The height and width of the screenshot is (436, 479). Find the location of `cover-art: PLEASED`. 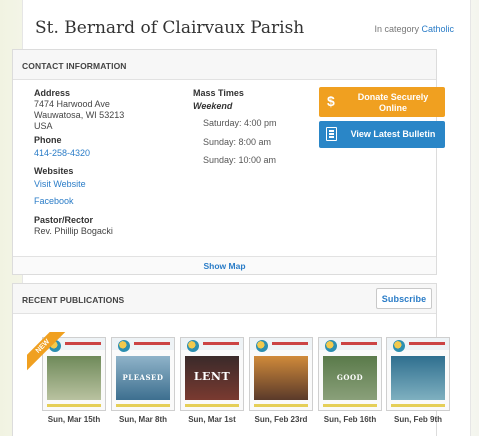

cover-art: PLEASED is located at coordinates (143, 378).